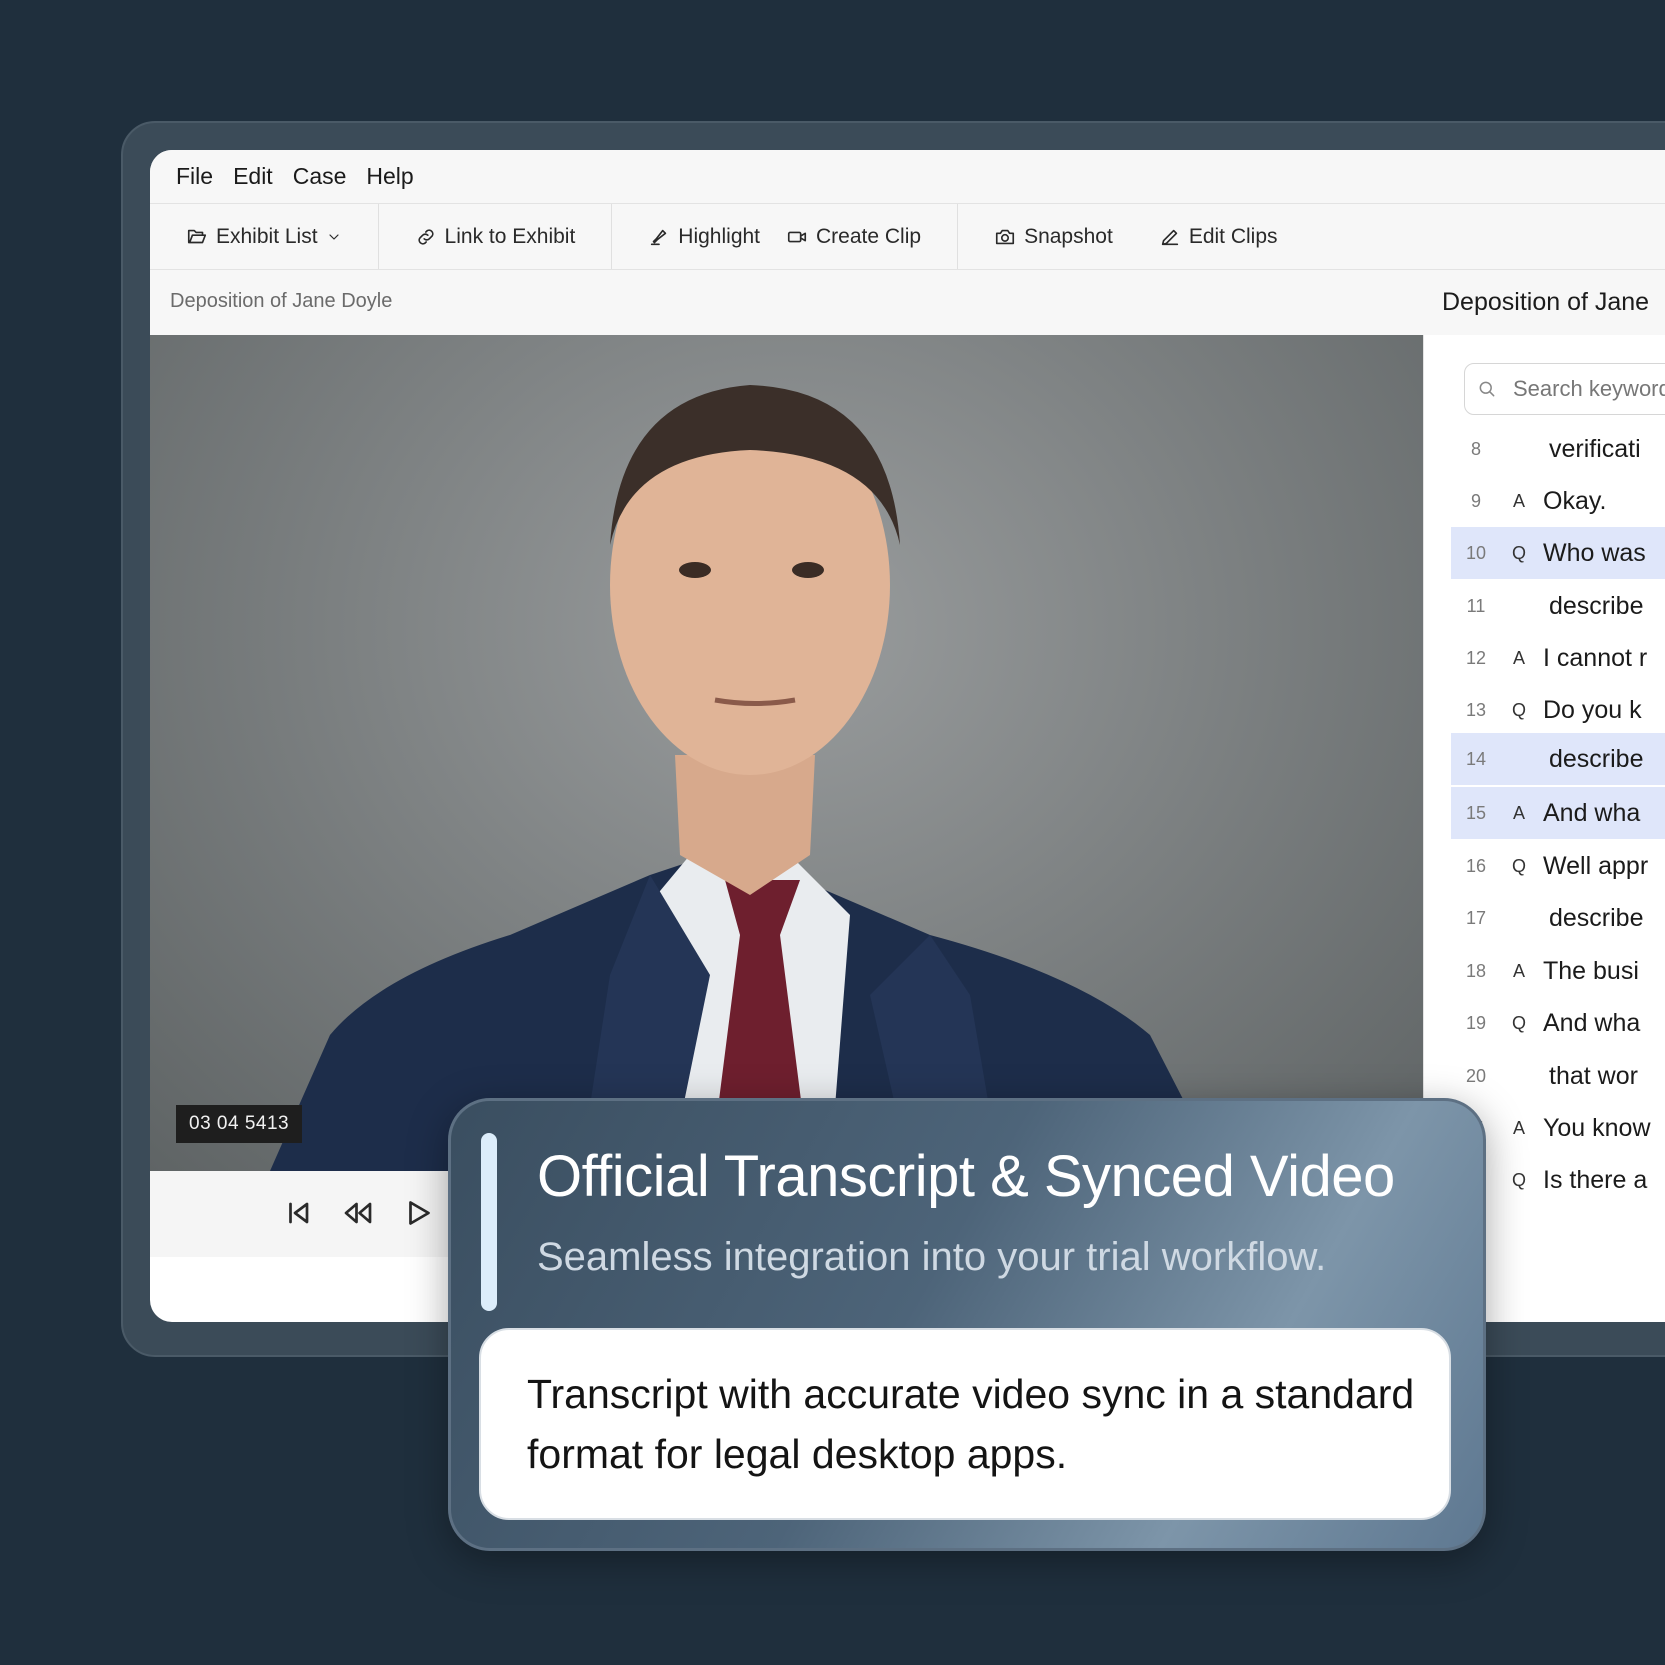 The height and width of the screenshot is (1665, 1665). Describe the element at coordinates (267, 236) in the screenshot. I see `exhibit-list-label: Exhibit List` at that location.